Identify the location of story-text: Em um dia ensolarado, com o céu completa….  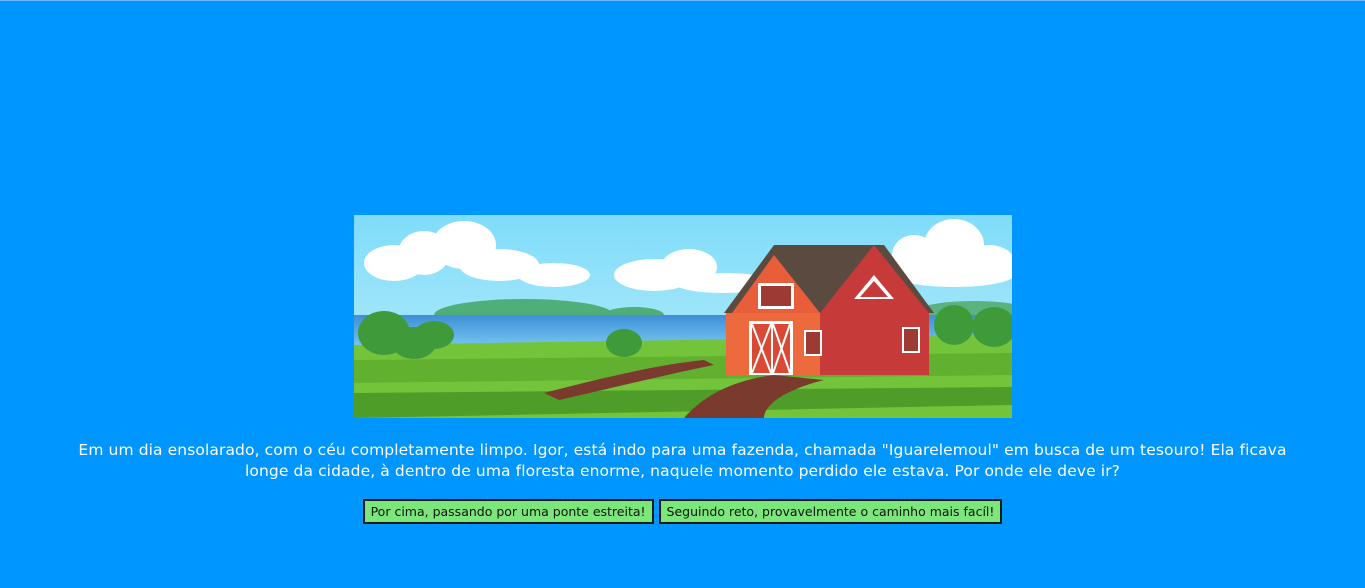
(682, 460).